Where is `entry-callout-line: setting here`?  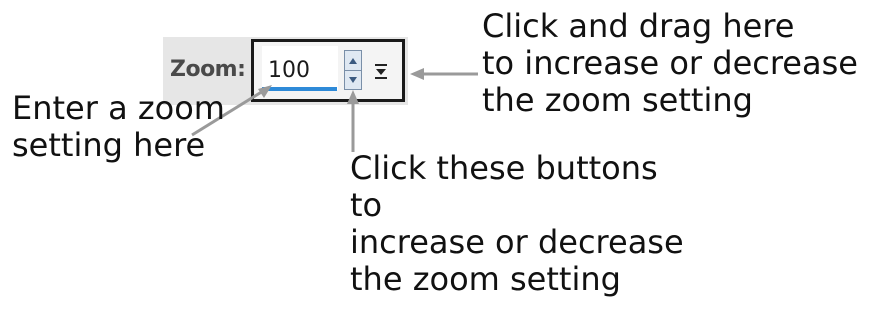
entry-callout-line: setting here is located at coordinates (109, 145).